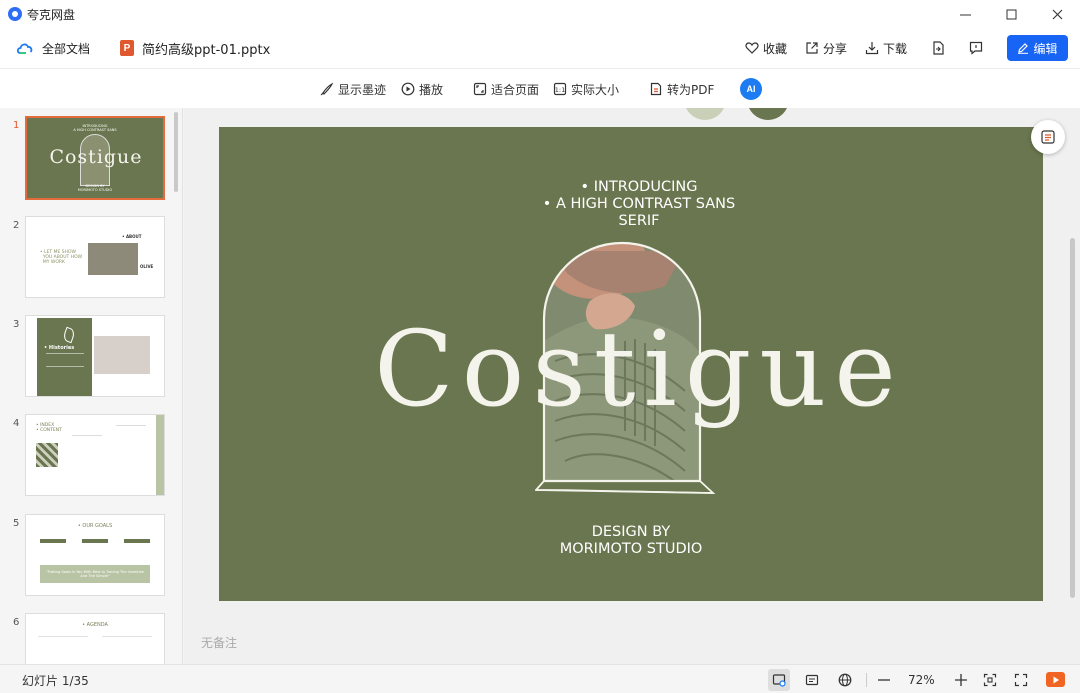  Describe the element at coordinates (127, 48) in the screenshot. I see `pptx-file-icon: P` at that location.